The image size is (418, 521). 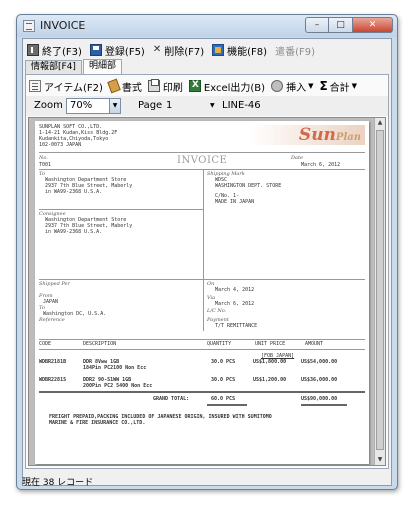 I want to click on row-2-desc-2: 200Pin PC2 5400 Non Ecc, so click(x=118, y=386).